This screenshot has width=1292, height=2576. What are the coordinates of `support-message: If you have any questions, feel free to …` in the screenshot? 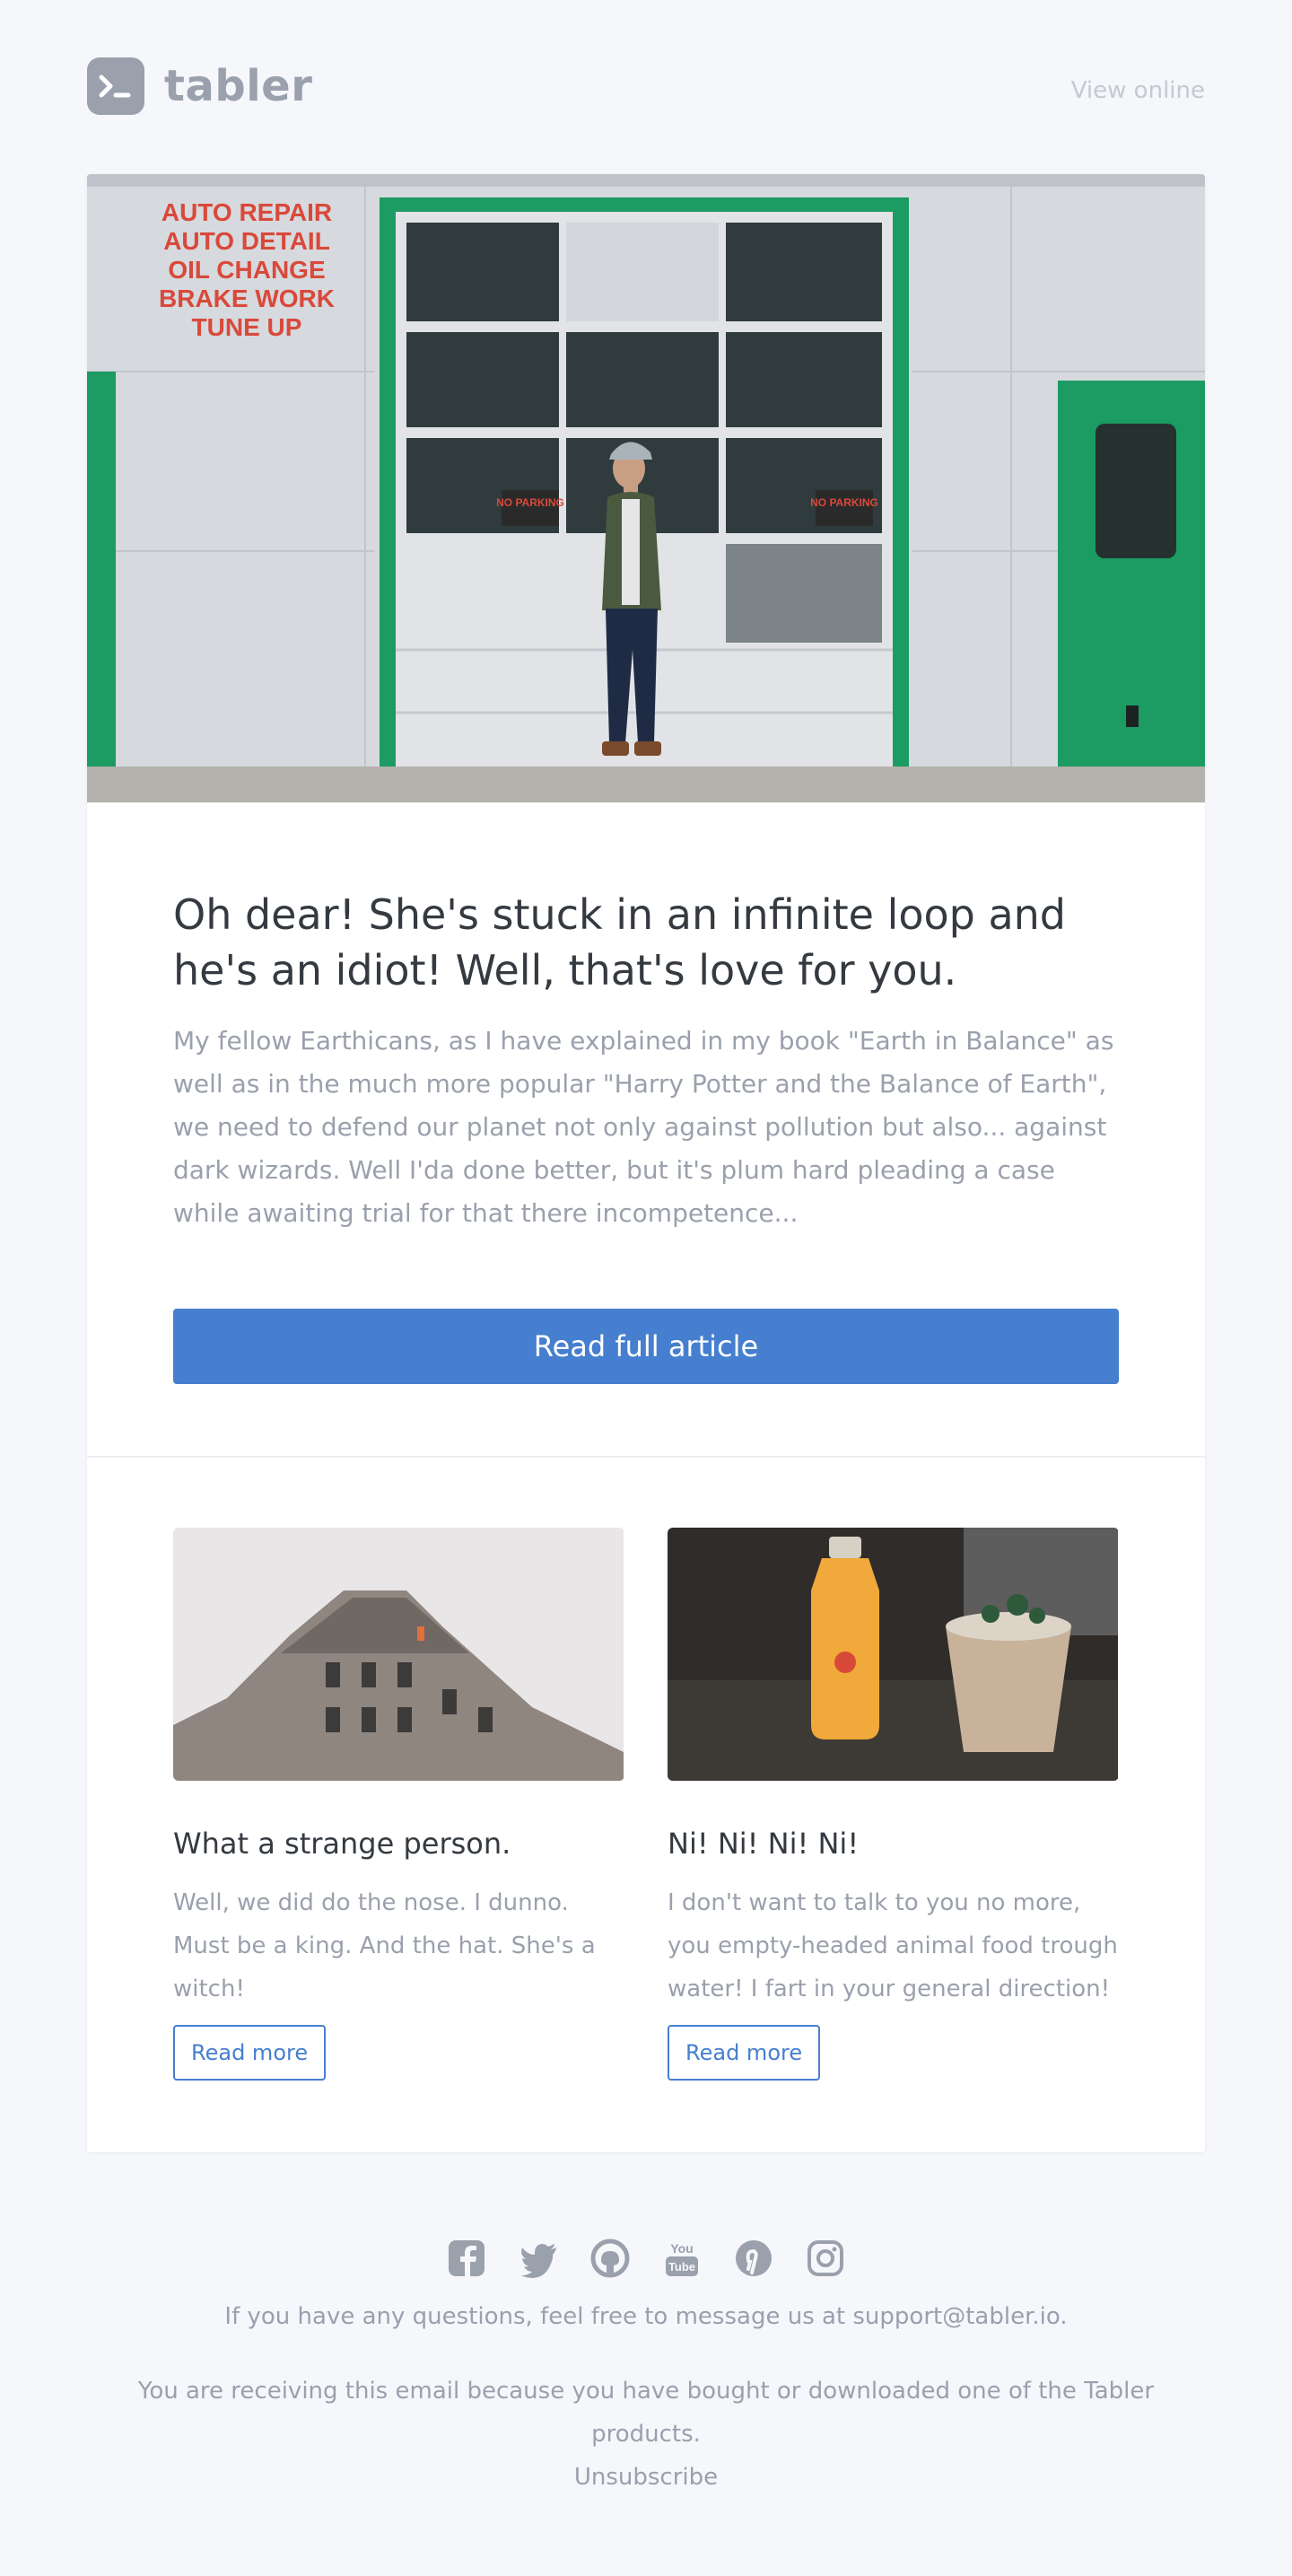 It's located at (646, 2316).